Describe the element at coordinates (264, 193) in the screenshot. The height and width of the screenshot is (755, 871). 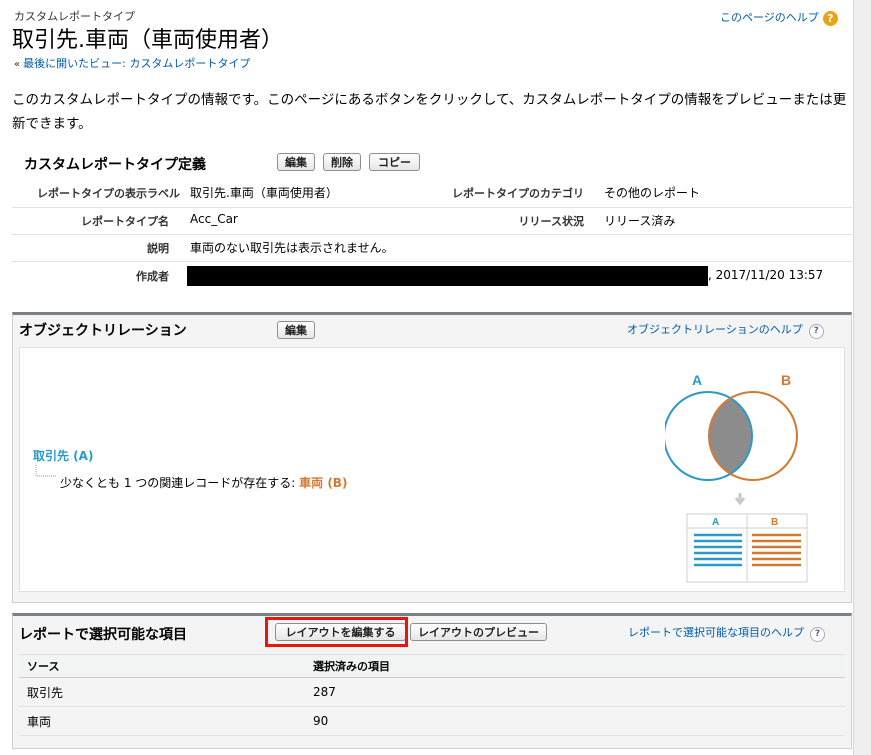
I see `field-value-display-label: 取引先.車両（車両使用者）` at that location.